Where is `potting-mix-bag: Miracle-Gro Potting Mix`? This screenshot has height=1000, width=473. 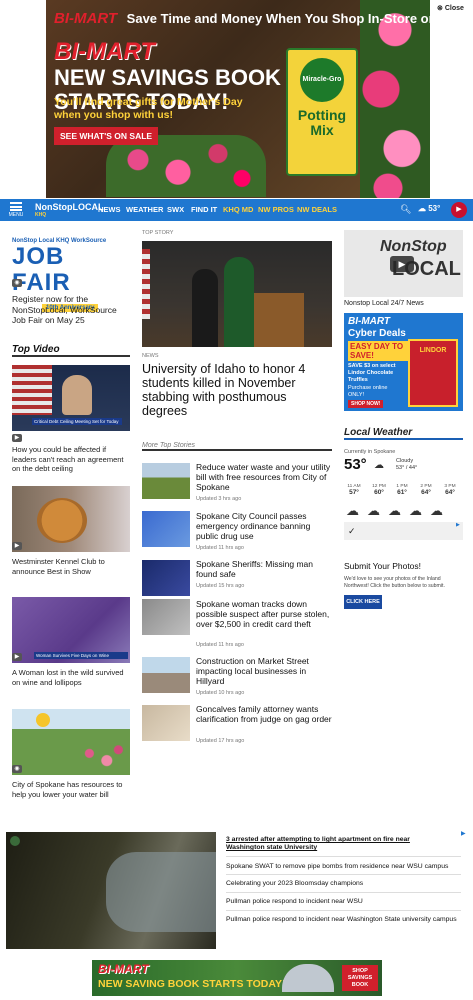 potting-mix-bag: Miracle-Gro Potting Mix is located at coordinates (322, 112).